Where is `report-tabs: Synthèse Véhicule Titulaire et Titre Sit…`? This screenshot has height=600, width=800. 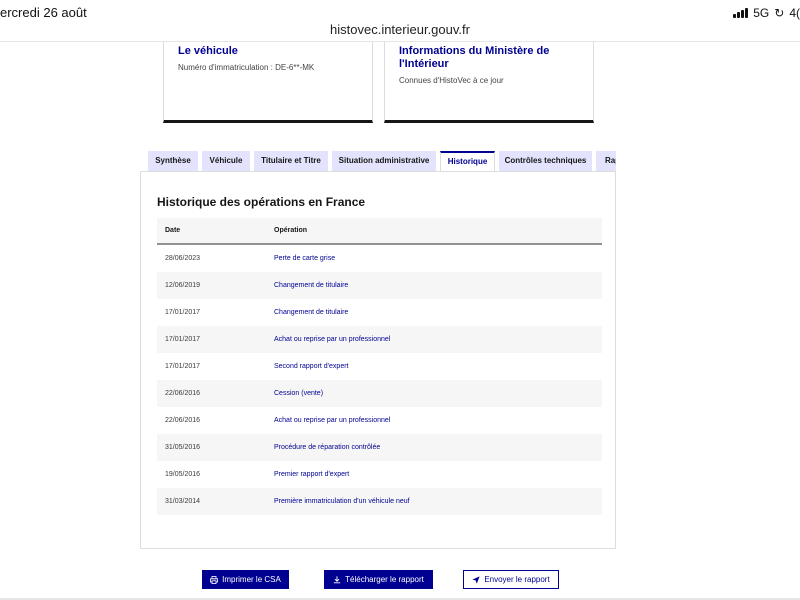 report-tabs: Synthèse Véhicule Titulaire et Titre Sit… is located at coordinates (382, 161).